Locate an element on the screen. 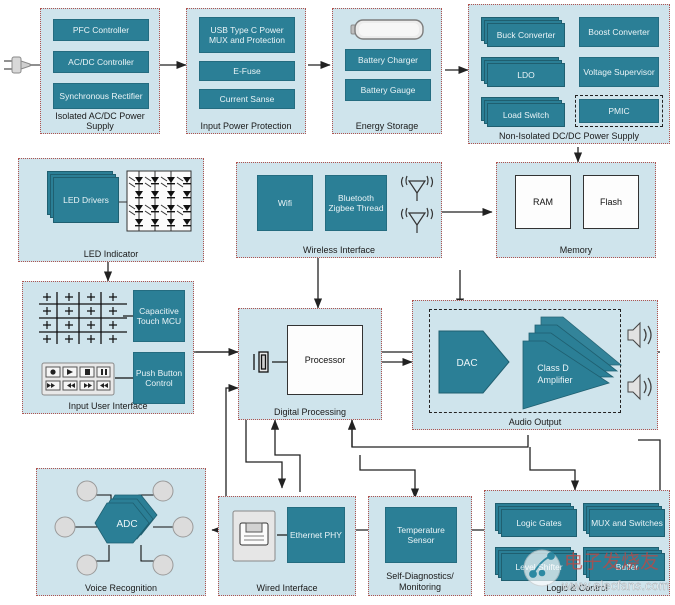 Image resolution: width=675 pixels, height=605 pixels. group-label-isolated-supply: Isolated AC/DC Power Supply is located at coordinates (100, 121).